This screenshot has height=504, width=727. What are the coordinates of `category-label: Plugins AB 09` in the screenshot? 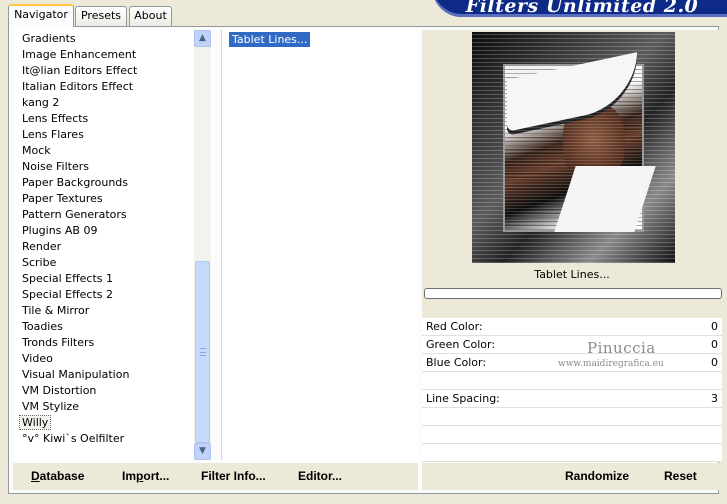 It's located at (60, 230).